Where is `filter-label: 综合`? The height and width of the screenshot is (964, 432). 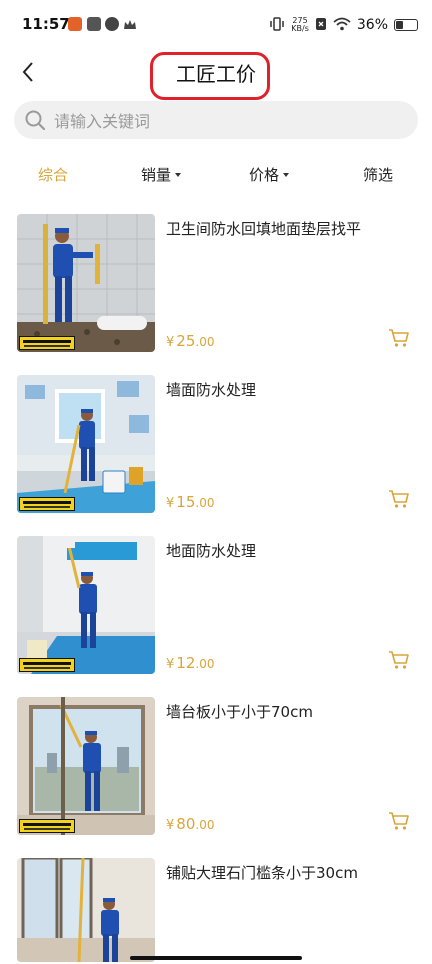
filter-label: 综合 is located at coordinates (53, 175).